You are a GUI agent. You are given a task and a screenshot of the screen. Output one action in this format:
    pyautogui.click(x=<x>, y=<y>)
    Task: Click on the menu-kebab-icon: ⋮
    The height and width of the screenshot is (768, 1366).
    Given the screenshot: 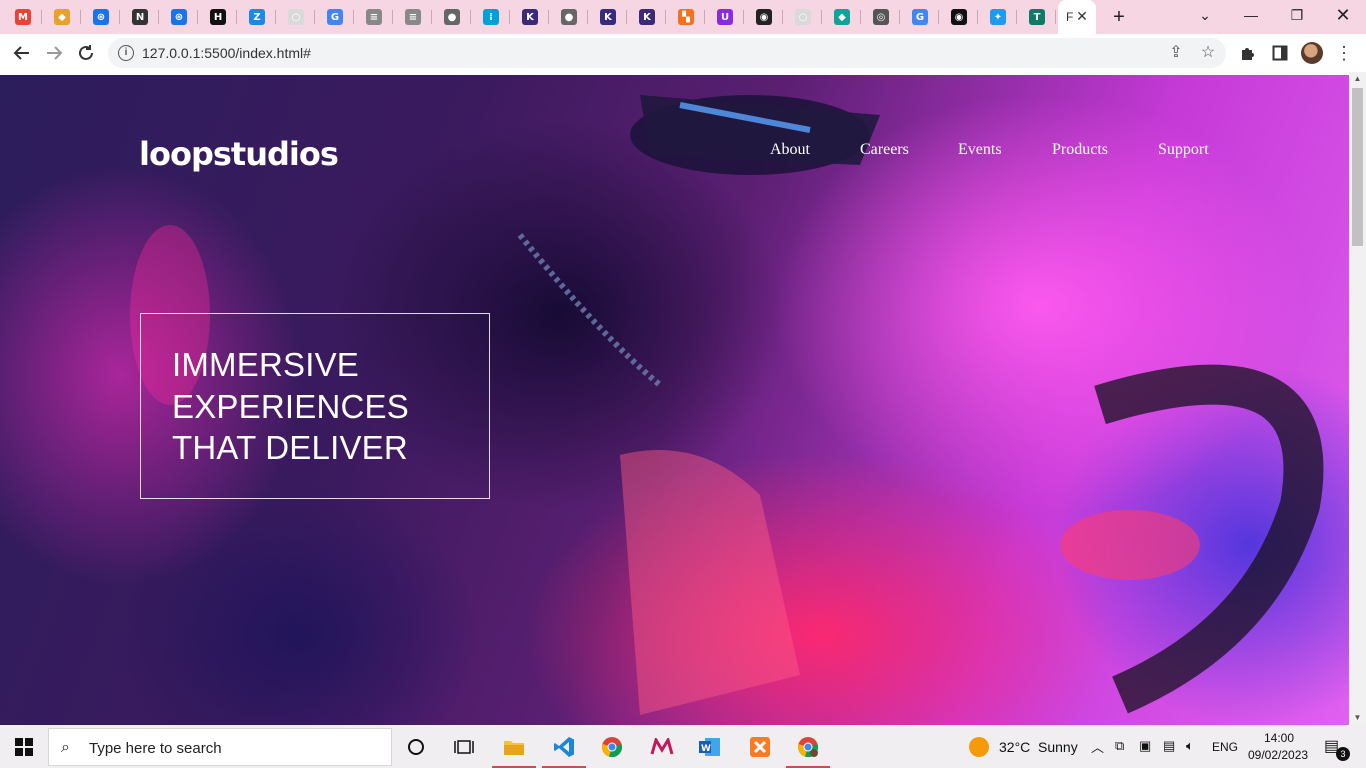 What is the action you would take?
    pyautogui.click(x=1344, y=53)
    